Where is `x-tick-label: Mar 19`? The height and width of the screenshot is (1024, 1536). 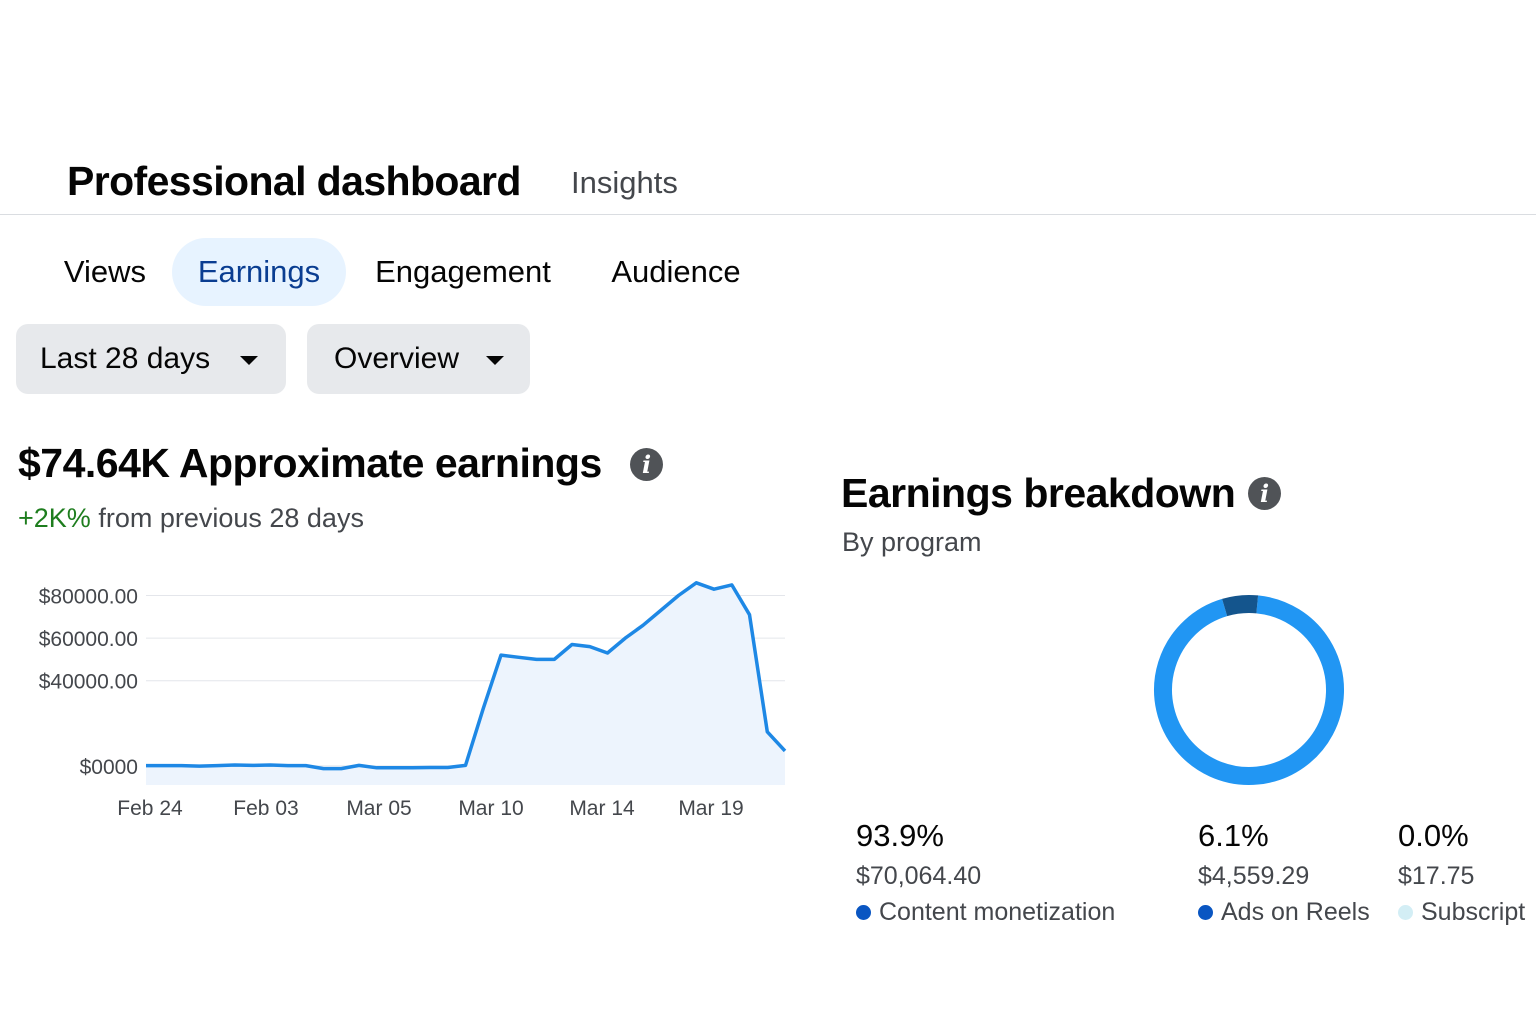 x-tick-label: Mar 19 is located at coordinates (710, 808).